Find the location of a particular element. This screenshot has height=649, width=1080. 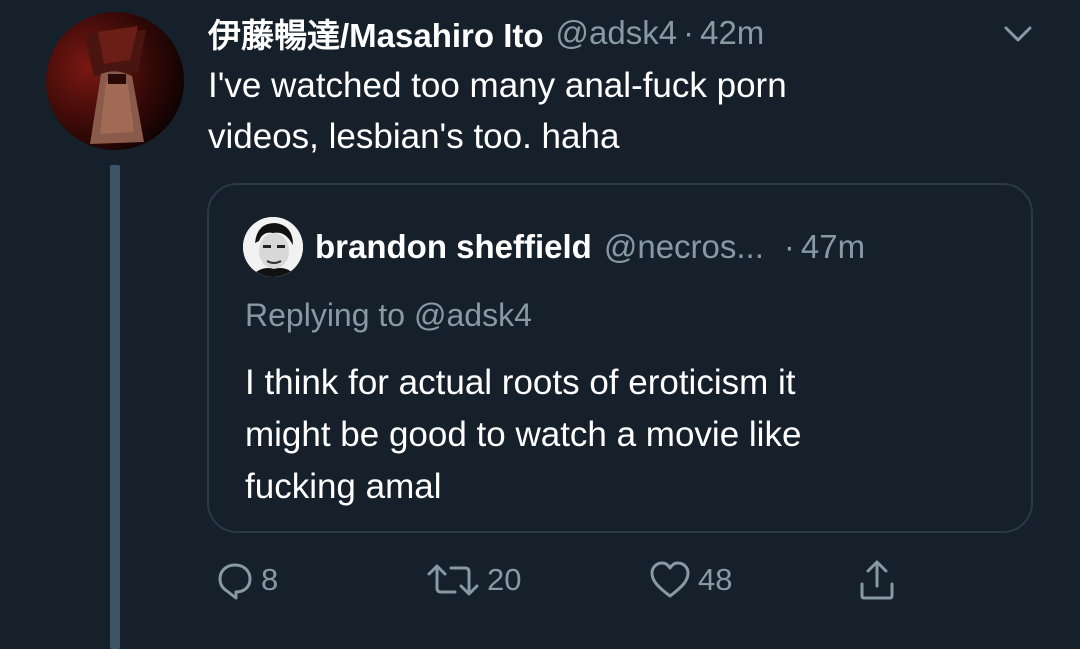

reply-icon is located at coordinates (235, 581).